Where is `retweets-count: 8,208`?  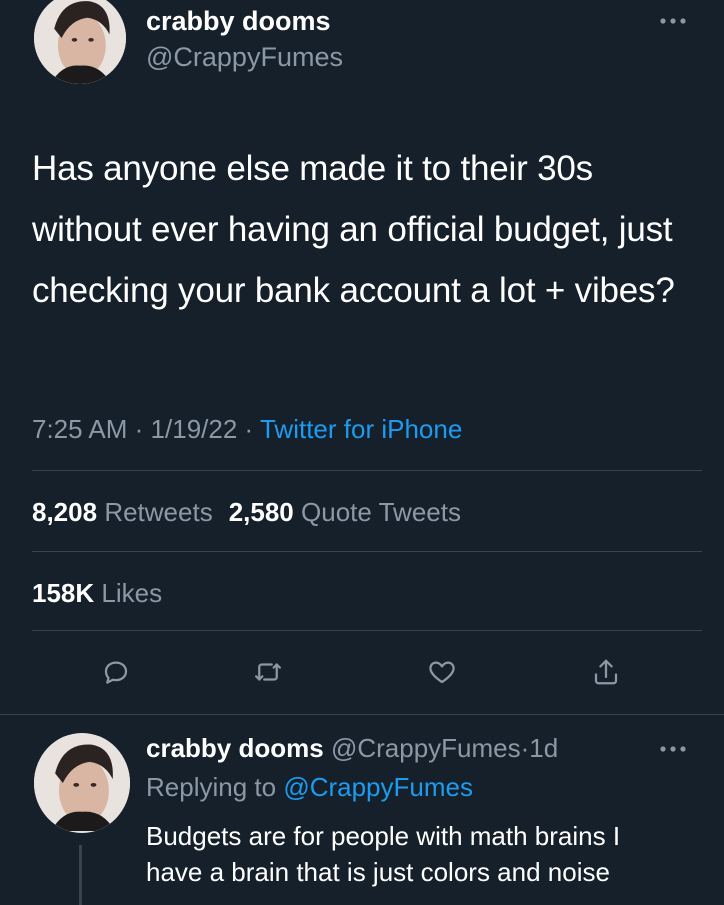
retweets-count: 8,208 is located at coordinates (65, 512).